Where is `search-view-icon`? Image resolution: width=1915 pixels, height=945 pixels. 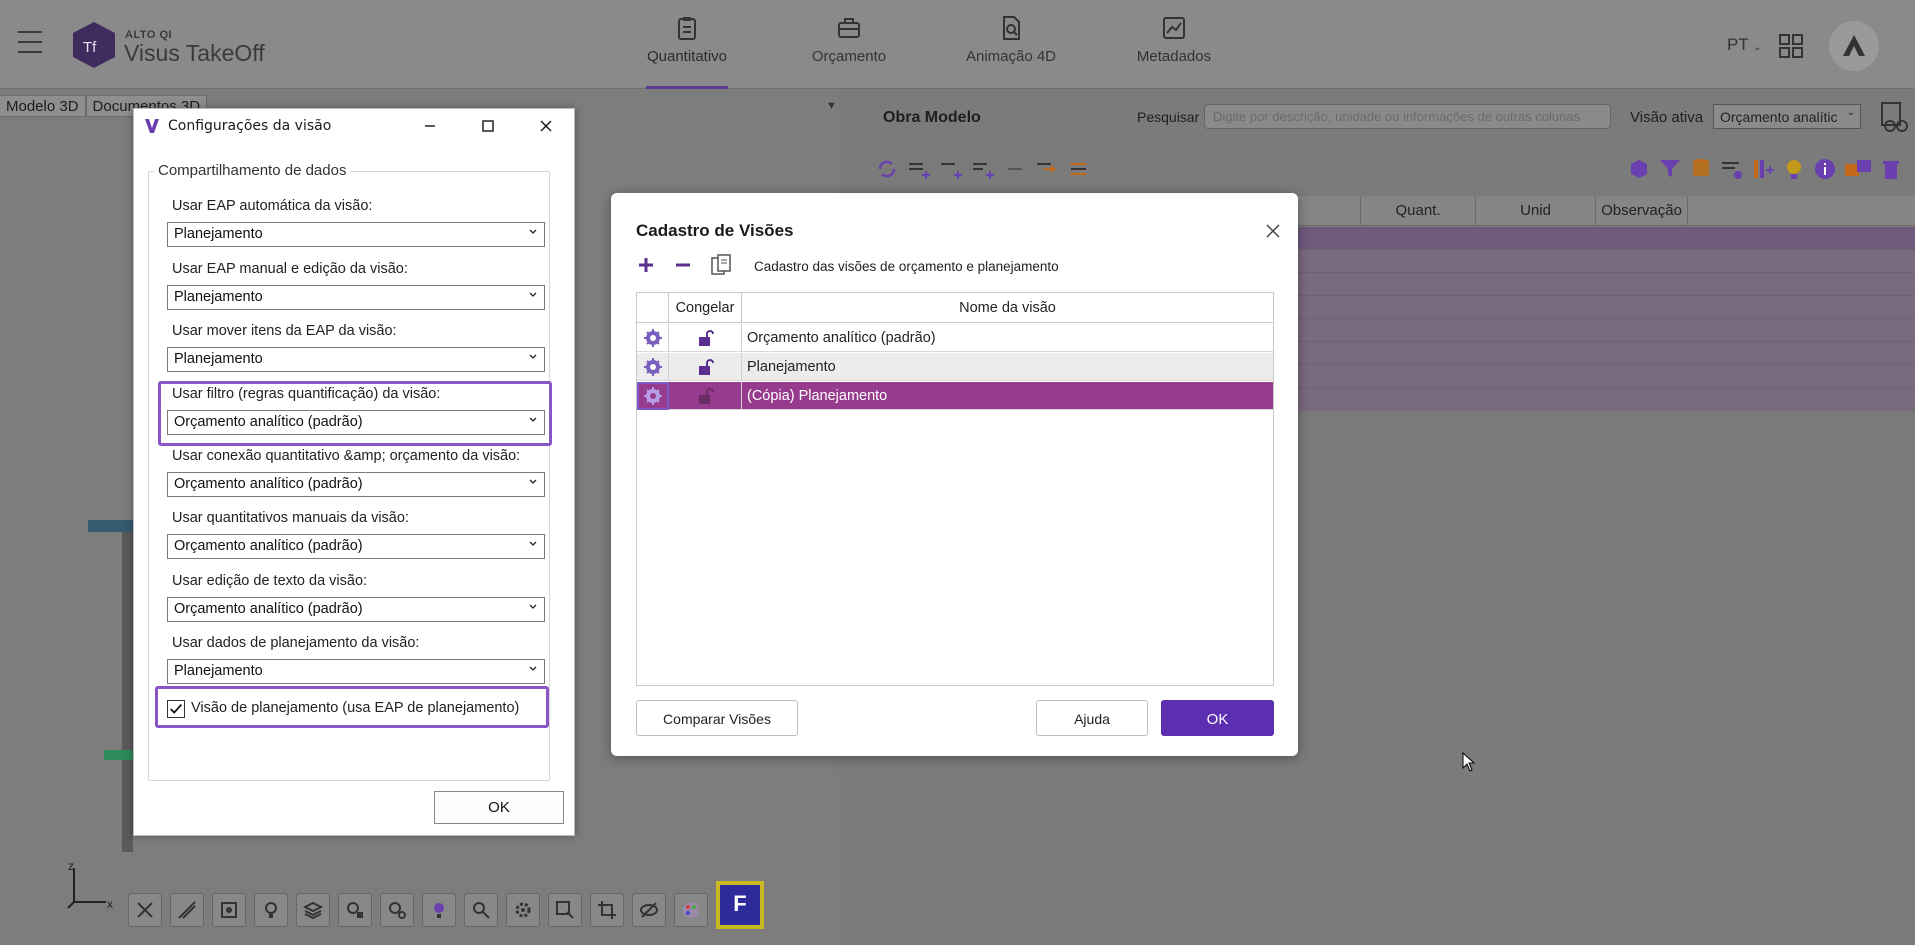
search-view-icon is located at coordinates (481, 910).